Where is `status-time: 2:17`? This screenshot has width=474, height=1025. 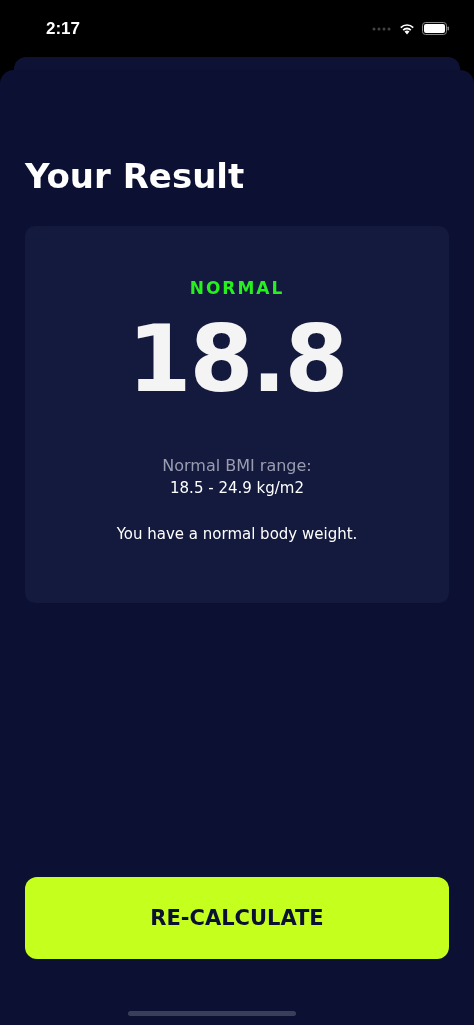 status-time: 2:17 is located at coordinates (63, 28).